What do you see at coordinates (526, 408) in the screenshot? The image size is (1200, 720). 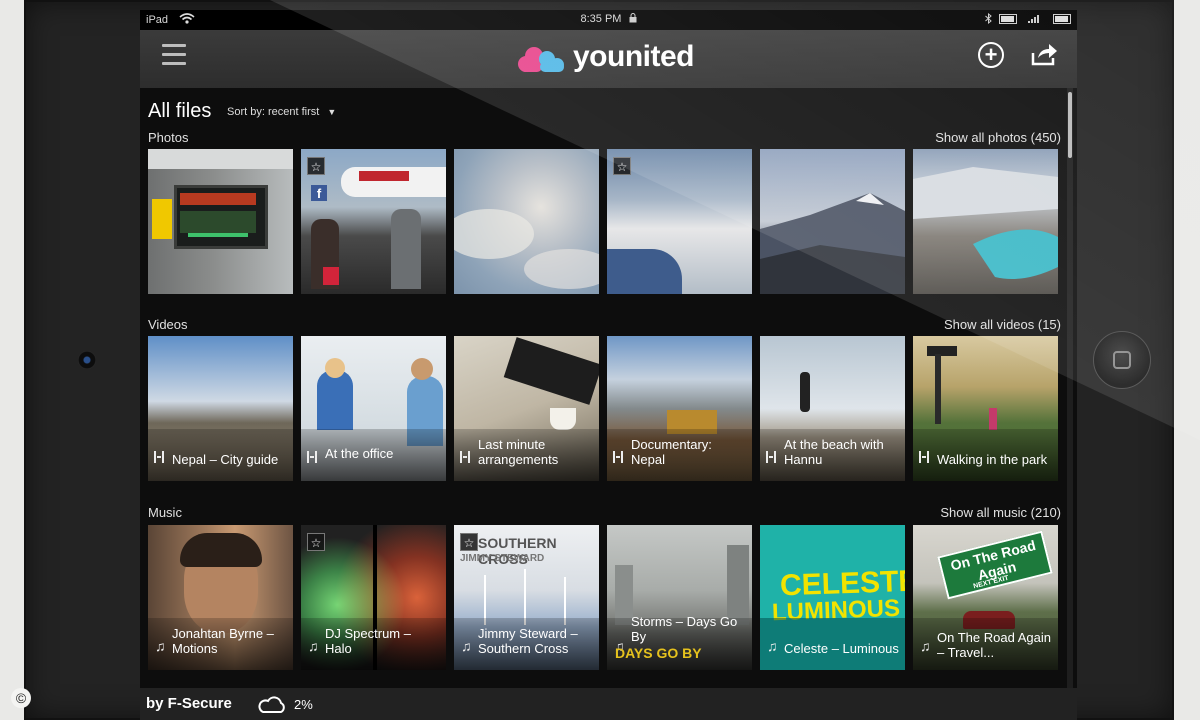 I see `video-tile: Last minute arrangements` at bounding box center [526, 408].